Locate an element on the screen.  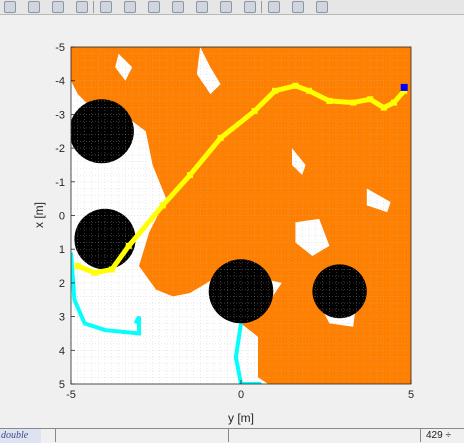
y-tick-label: -3 is located at coordinates (60, 115).